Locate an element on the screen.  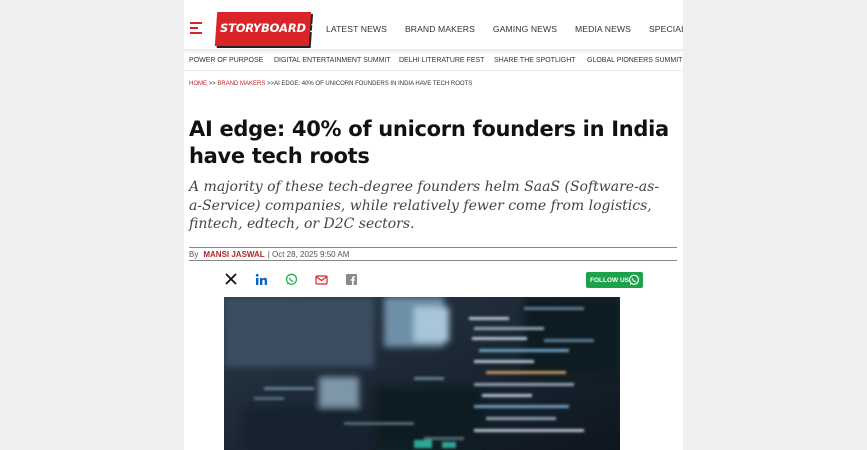
publish-date: | Oct 28, 2025 9:50 AM is located at coordinates (308, 254).